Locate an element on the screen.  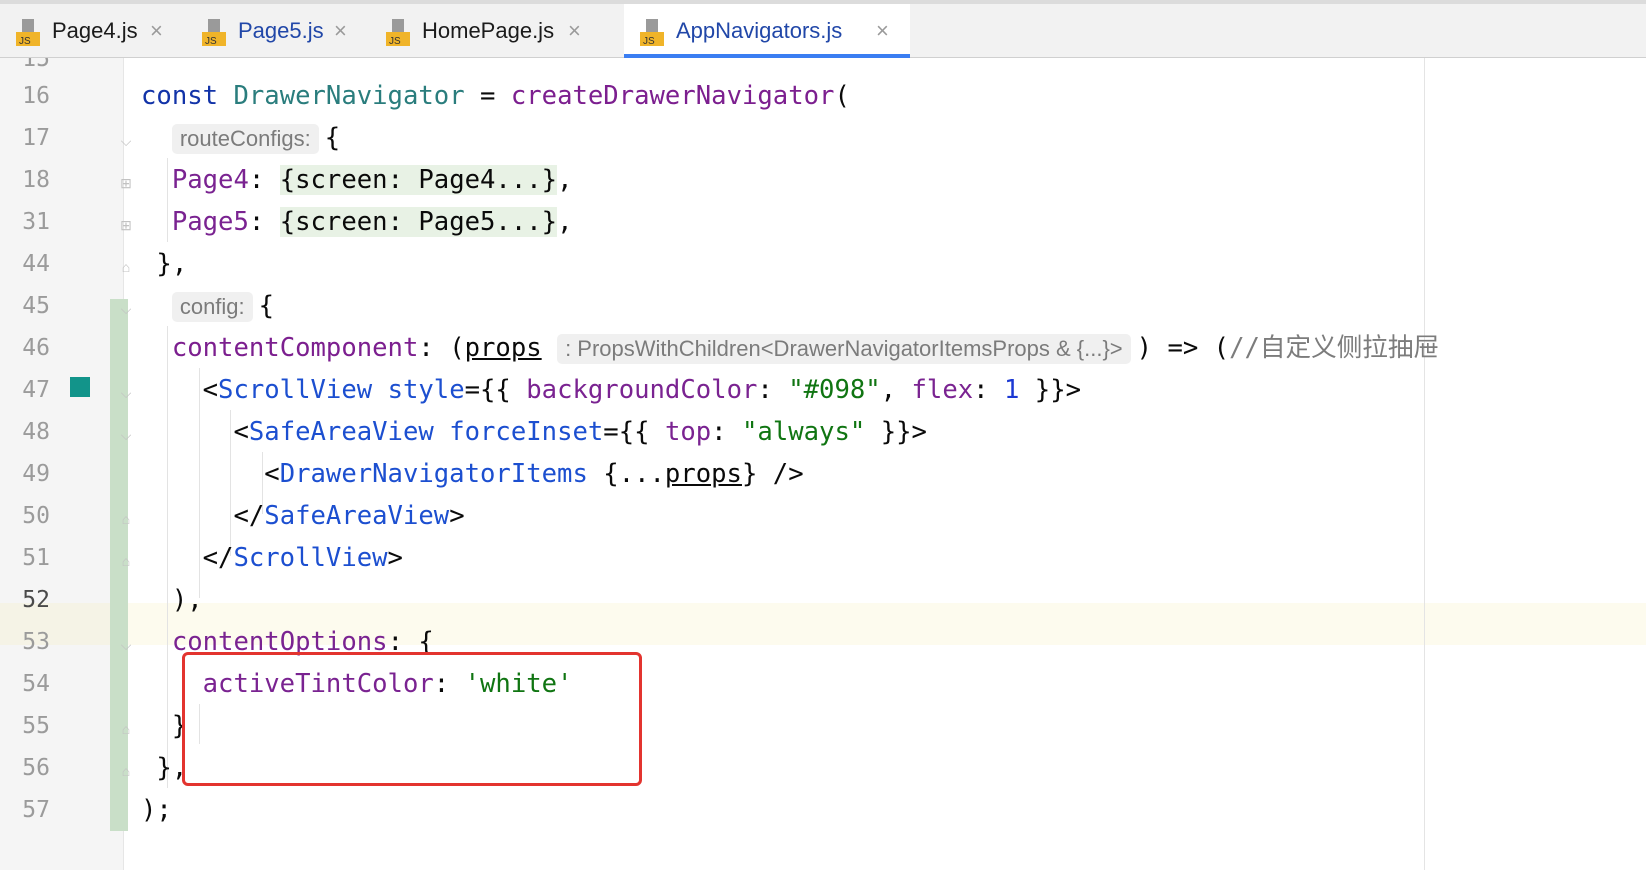
code-line: </SafeAreaView> is located at coordinates (302, 516).